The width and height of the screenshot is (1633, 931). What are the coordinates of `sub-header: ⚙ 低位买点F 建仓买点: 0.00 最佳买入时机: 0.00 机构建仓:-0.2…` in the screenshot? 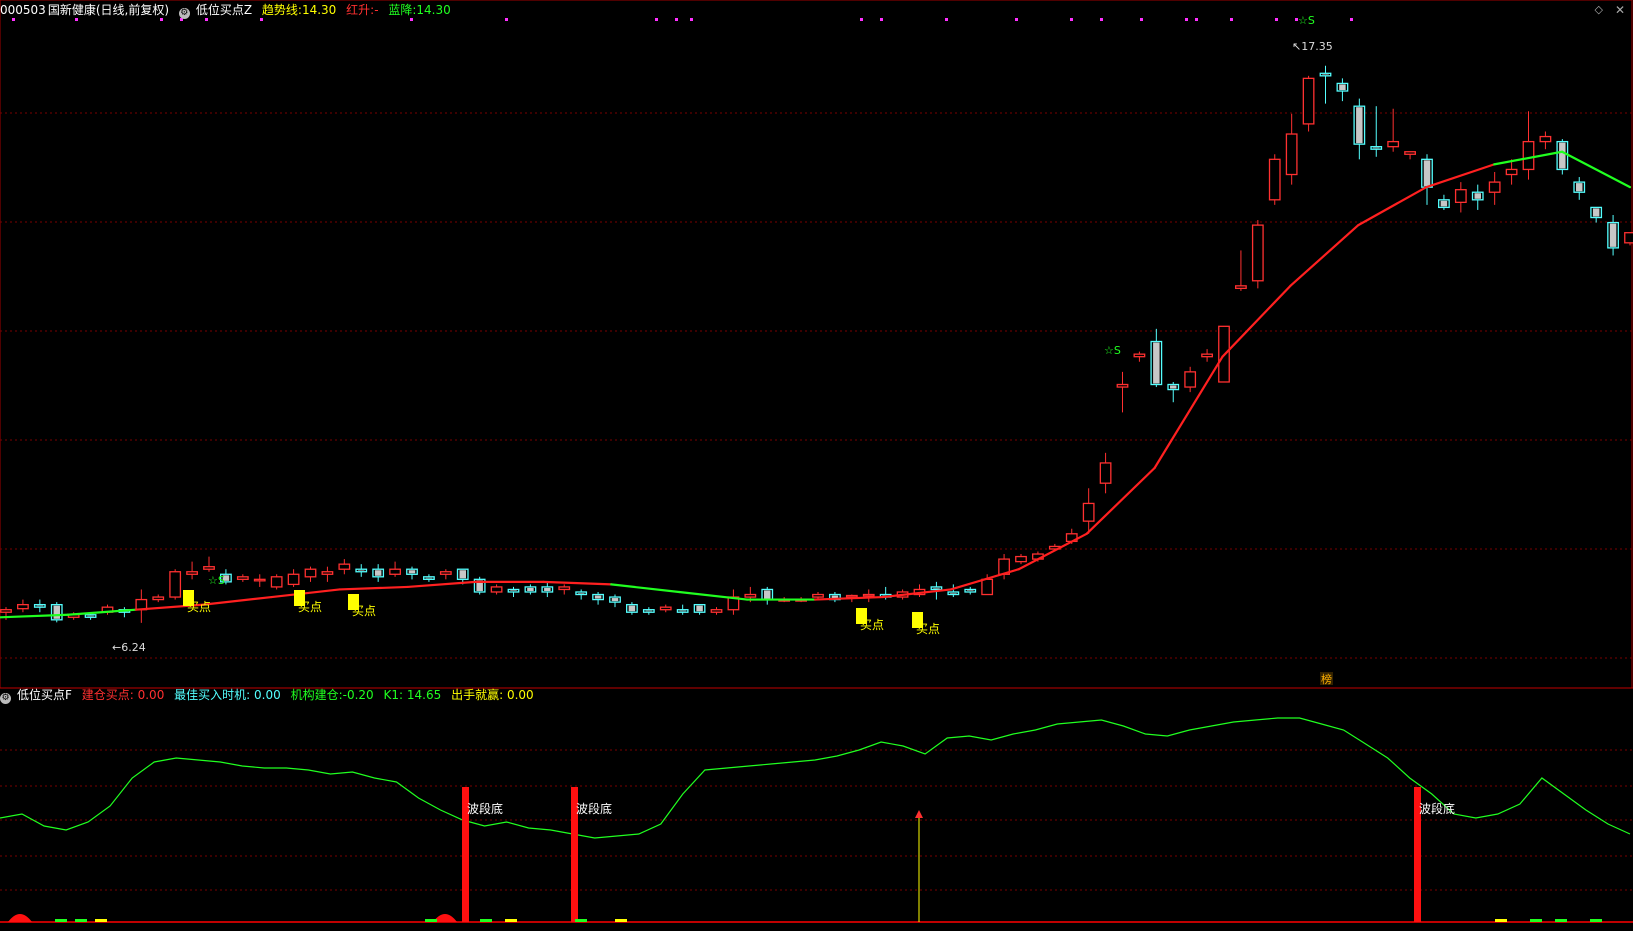 It's located at (270, 696).